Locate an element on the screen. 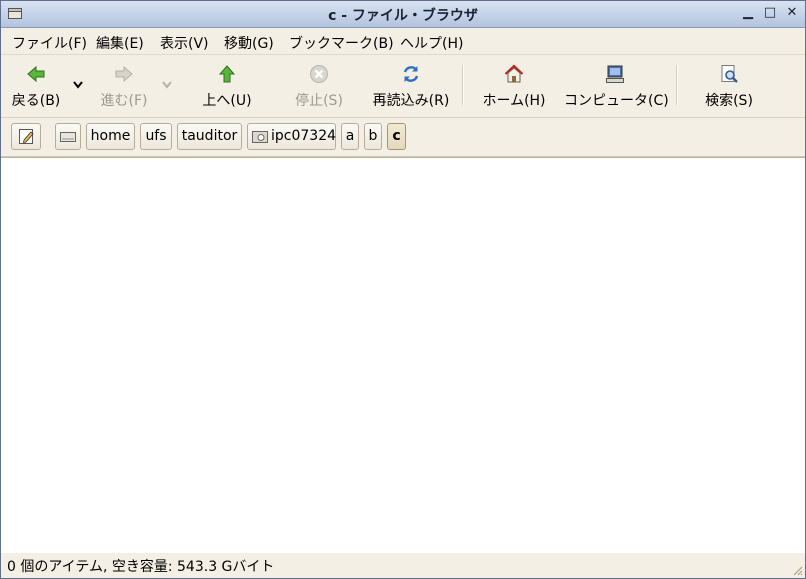 The height and width of the screenshot is (579, 806). close-icon: ✕ is located at coordinates (792, 13).